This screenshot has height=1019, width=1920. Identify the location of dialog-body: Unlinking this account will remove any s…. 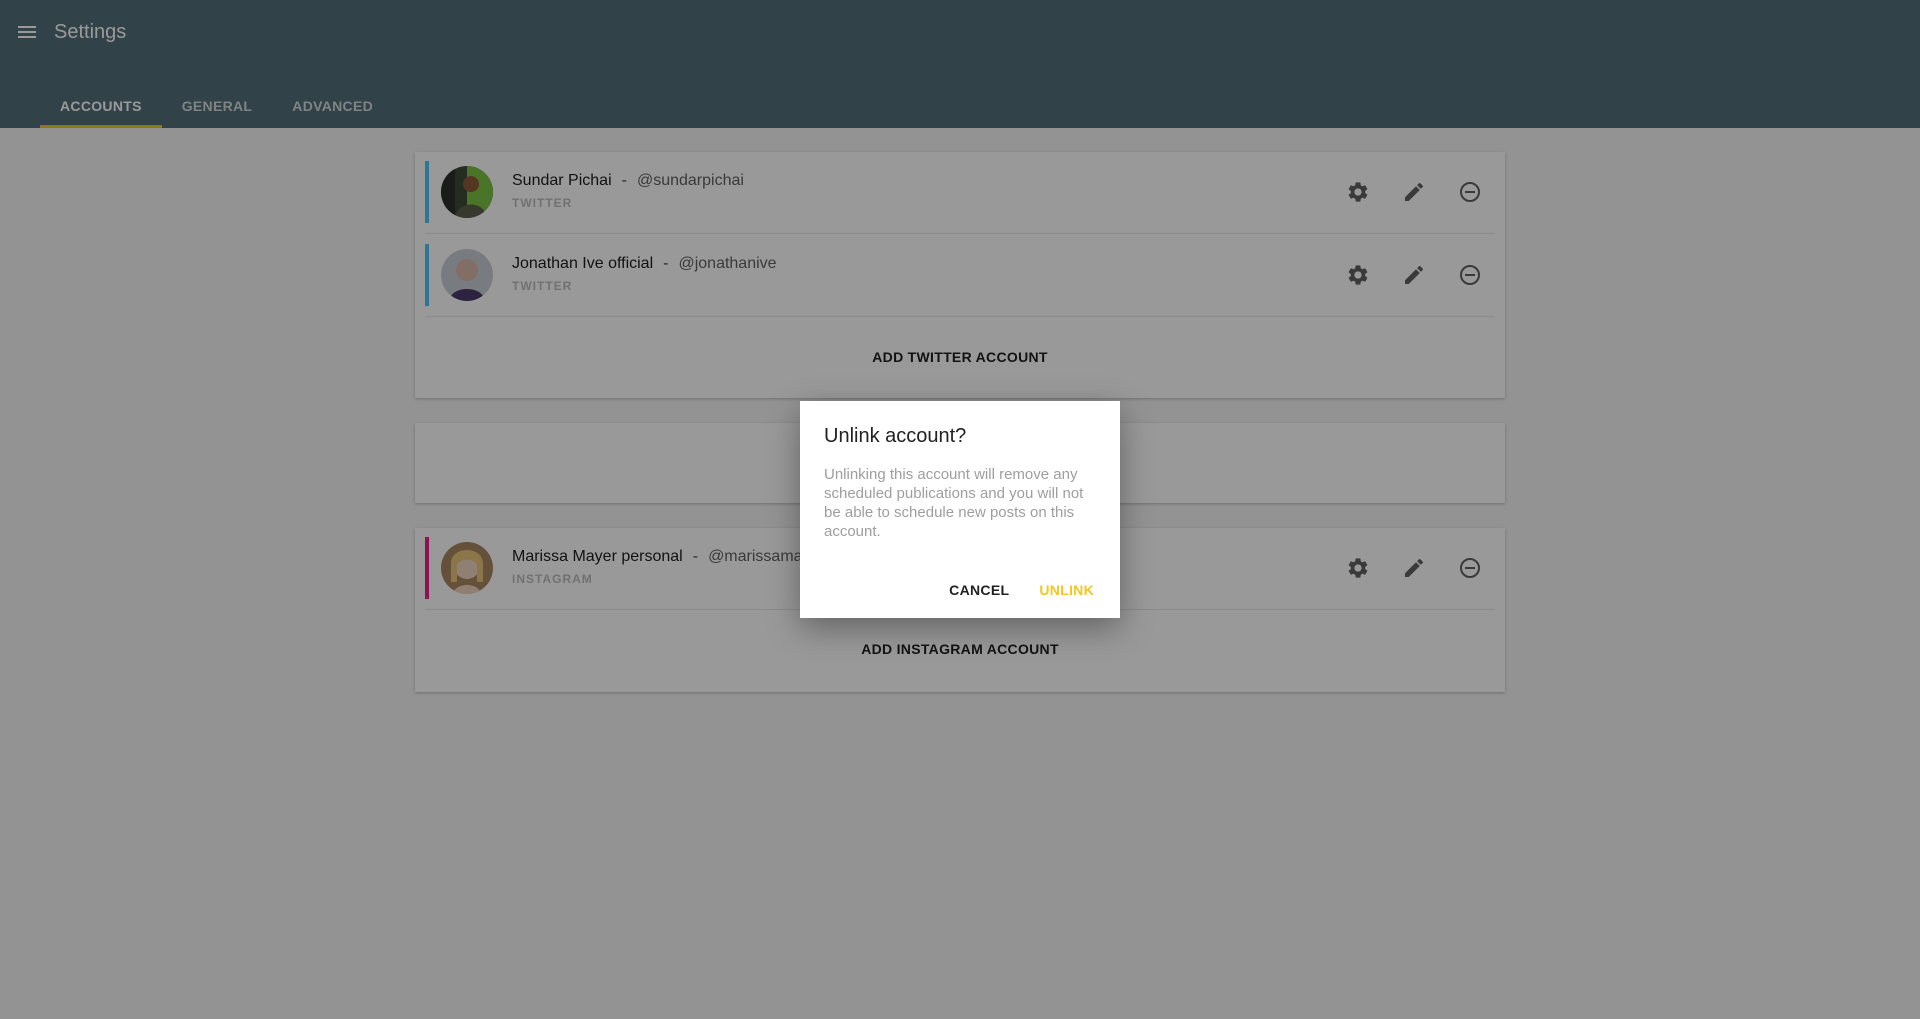
(954, 503).